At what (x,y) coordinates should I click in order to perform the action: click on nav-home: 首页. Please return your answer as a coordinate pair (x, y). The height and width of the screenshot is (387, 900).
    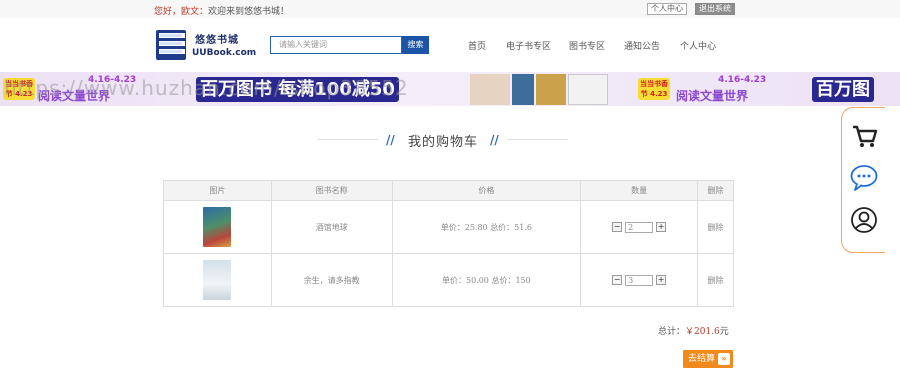
    Looking at the image, I should click on (477, 45).